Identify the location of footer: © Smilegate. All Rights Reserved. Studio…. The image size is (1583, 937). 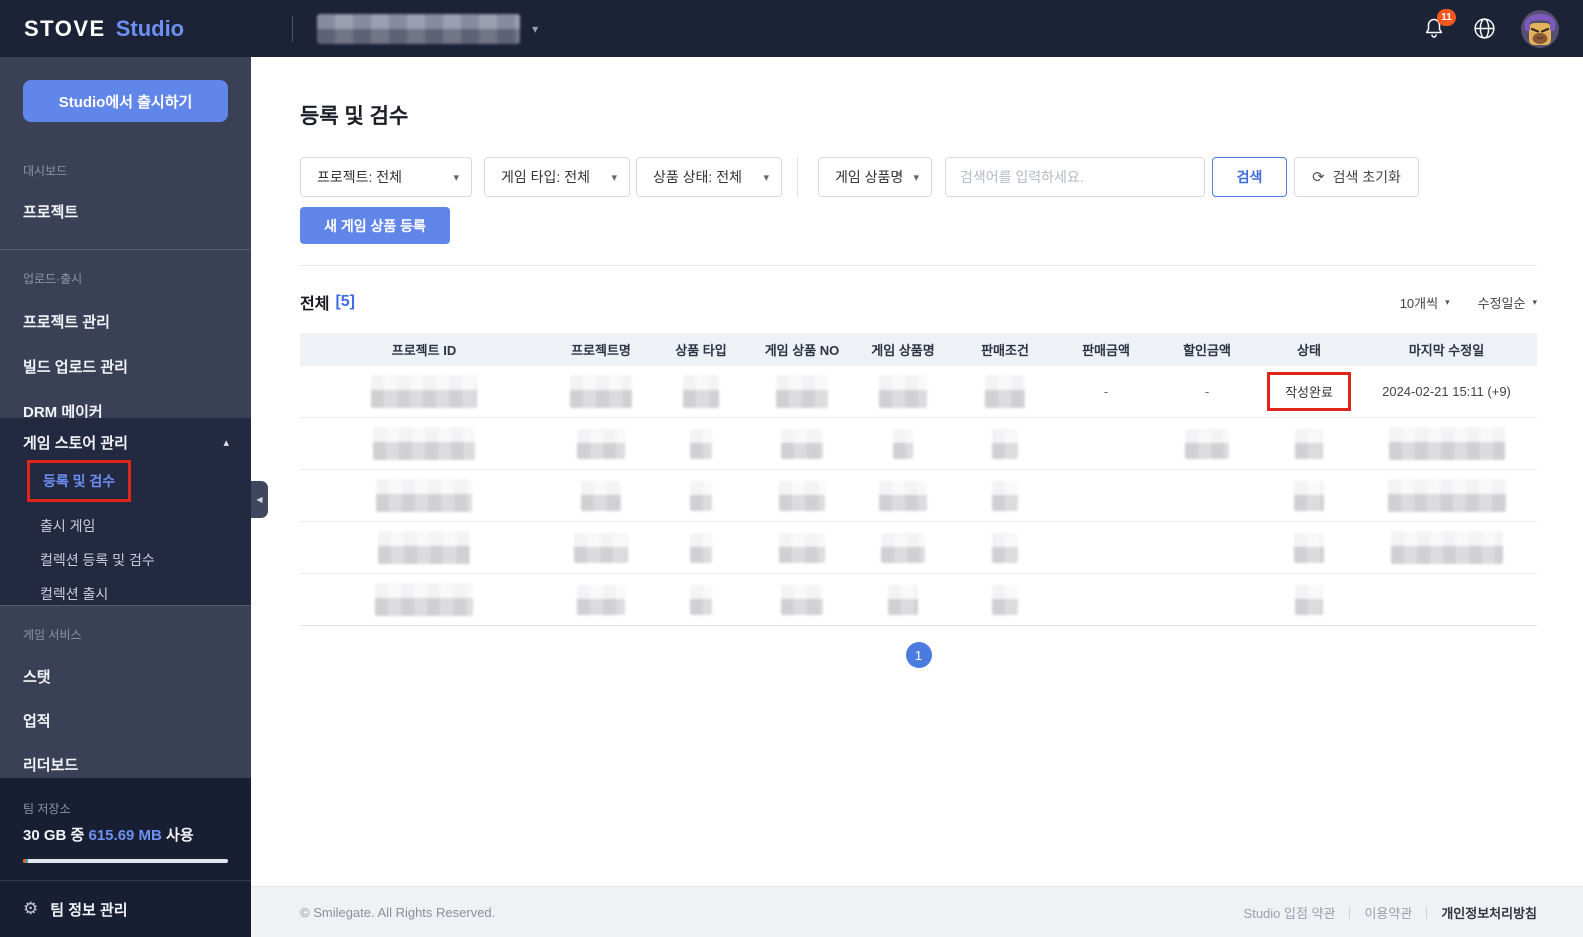
(917, 911).